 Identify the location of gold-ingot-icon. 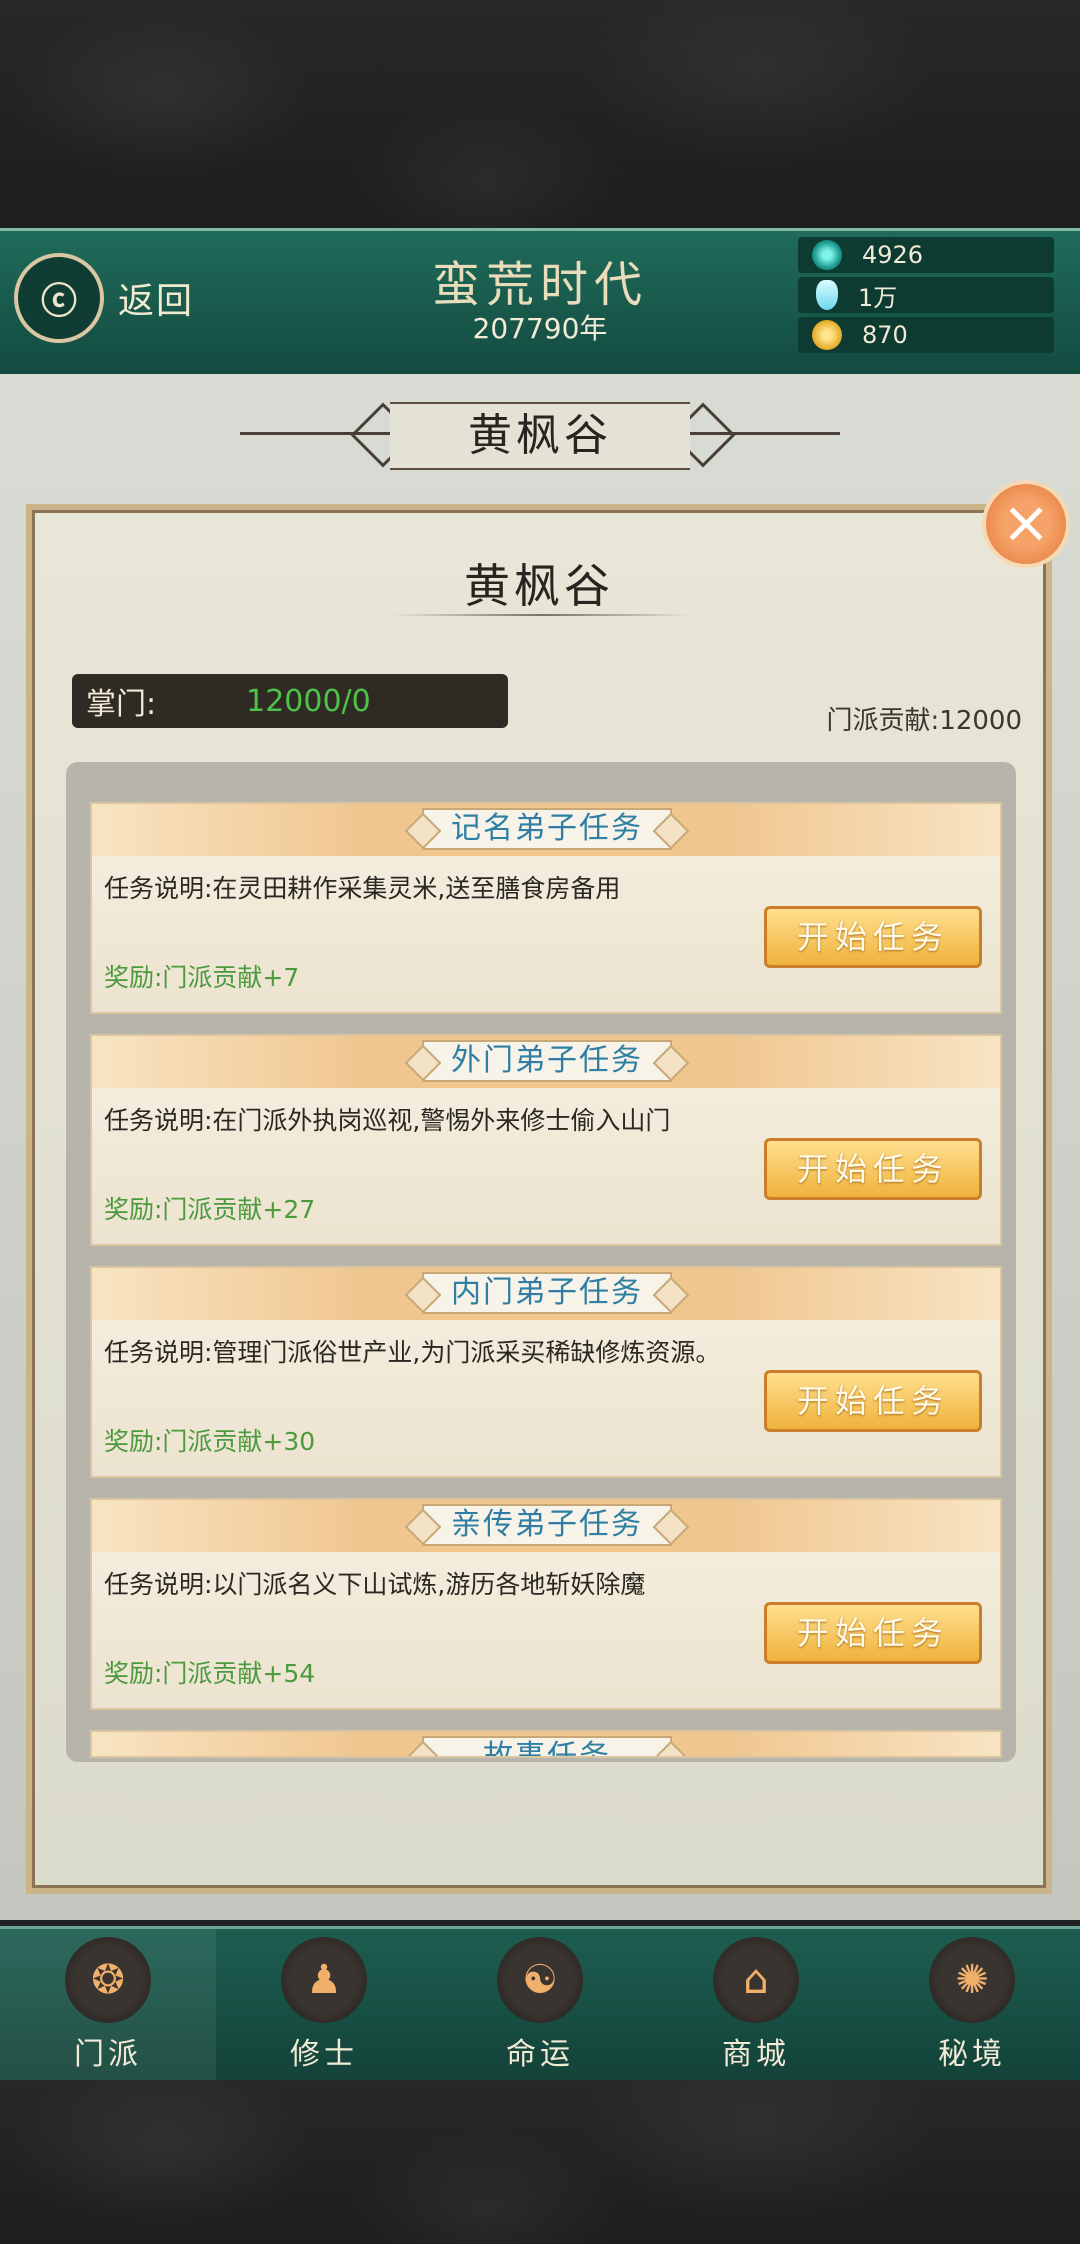
(827, 335).